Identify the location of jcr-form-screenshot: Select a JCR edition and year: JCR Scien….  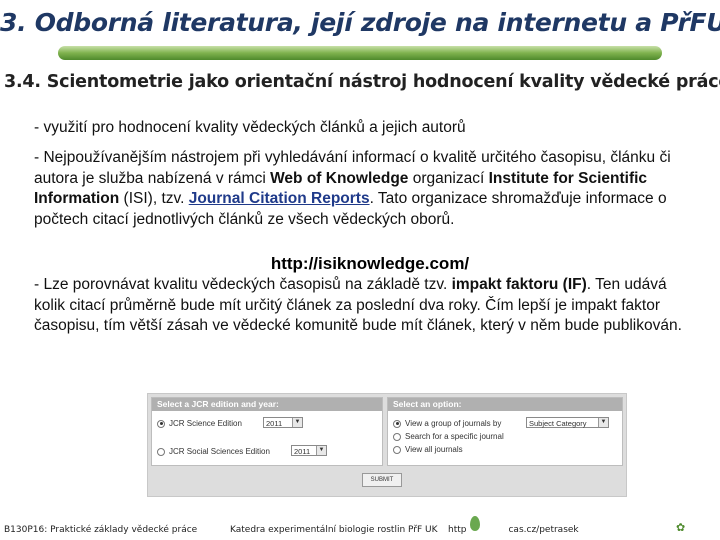
(387, 445).